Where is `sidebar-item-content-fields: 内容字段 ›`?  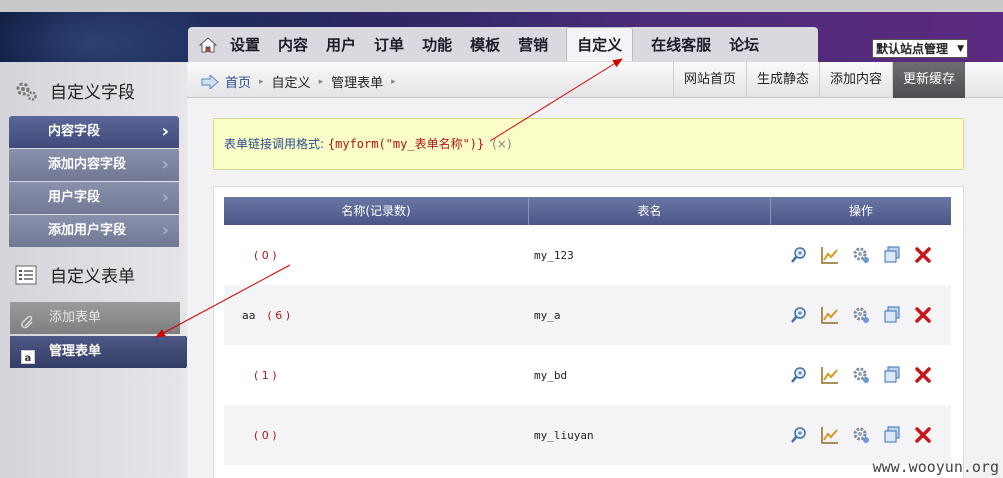
sidebar-item-content-fields: 内容字段 › is located at coordinates (94, 132).